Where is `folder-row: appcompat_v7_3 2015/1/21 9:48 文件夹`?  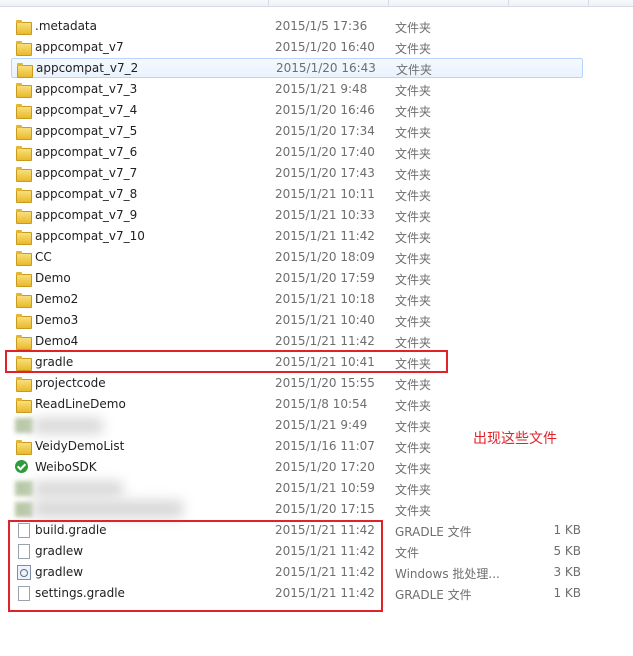
folder-row: appcompat_v7_3 2015/1/21 9:48 文件夹 is located at coordinates (316, 89).